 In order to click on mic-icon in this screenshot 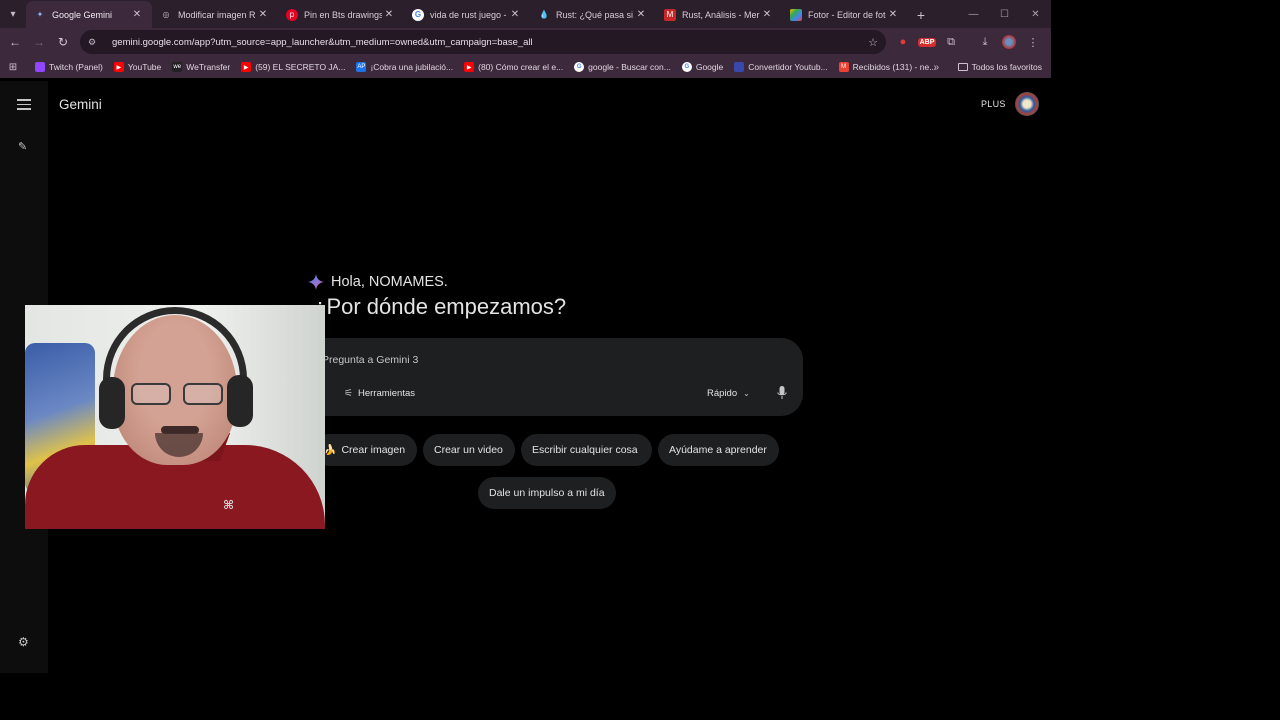, I will do `click(782, 393)`.